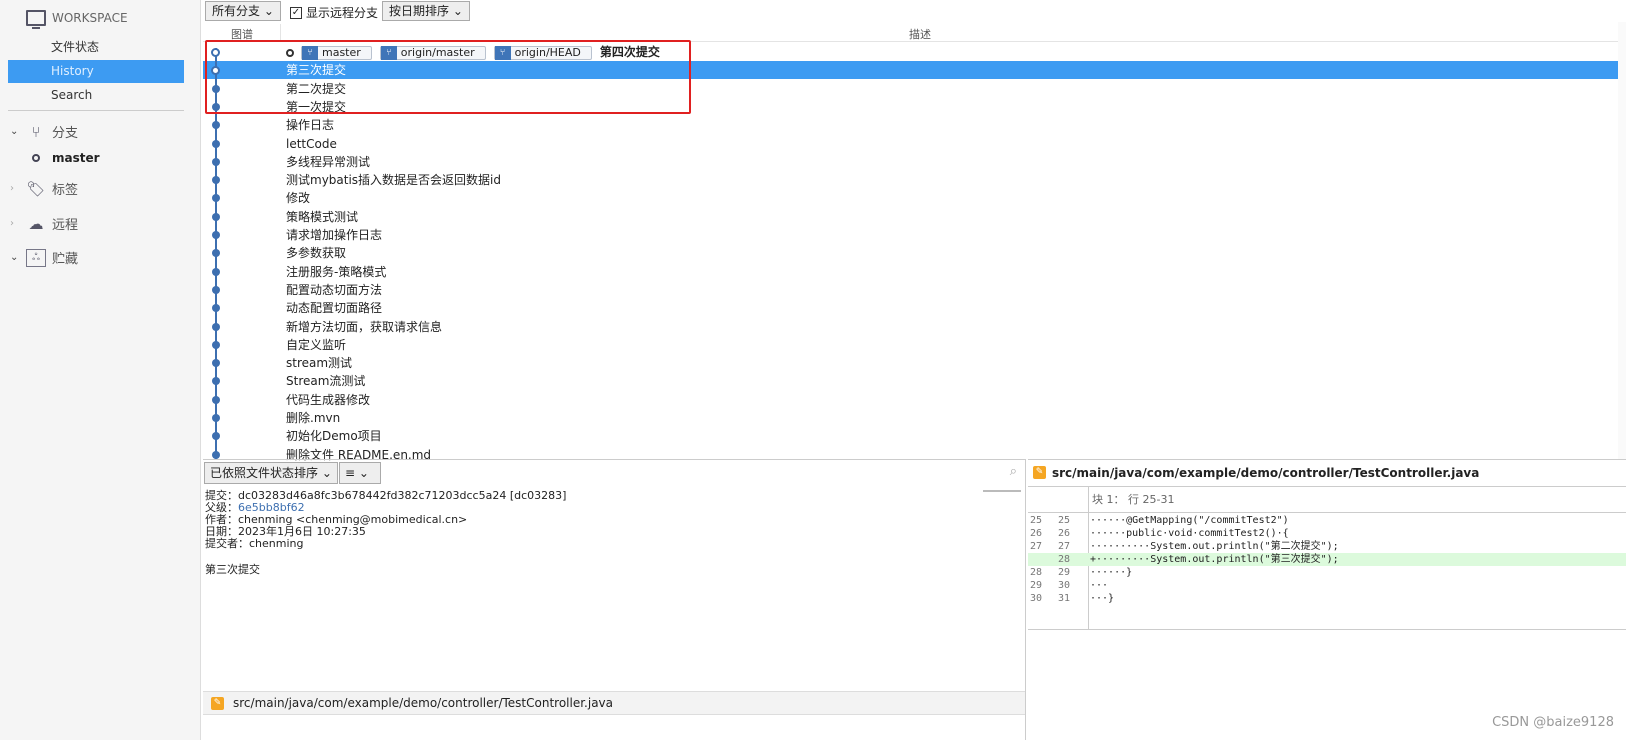  Describe the element at coordinates (328, 399) in the screenshot. I see `commit-message: 代码生成器修改` at that location.